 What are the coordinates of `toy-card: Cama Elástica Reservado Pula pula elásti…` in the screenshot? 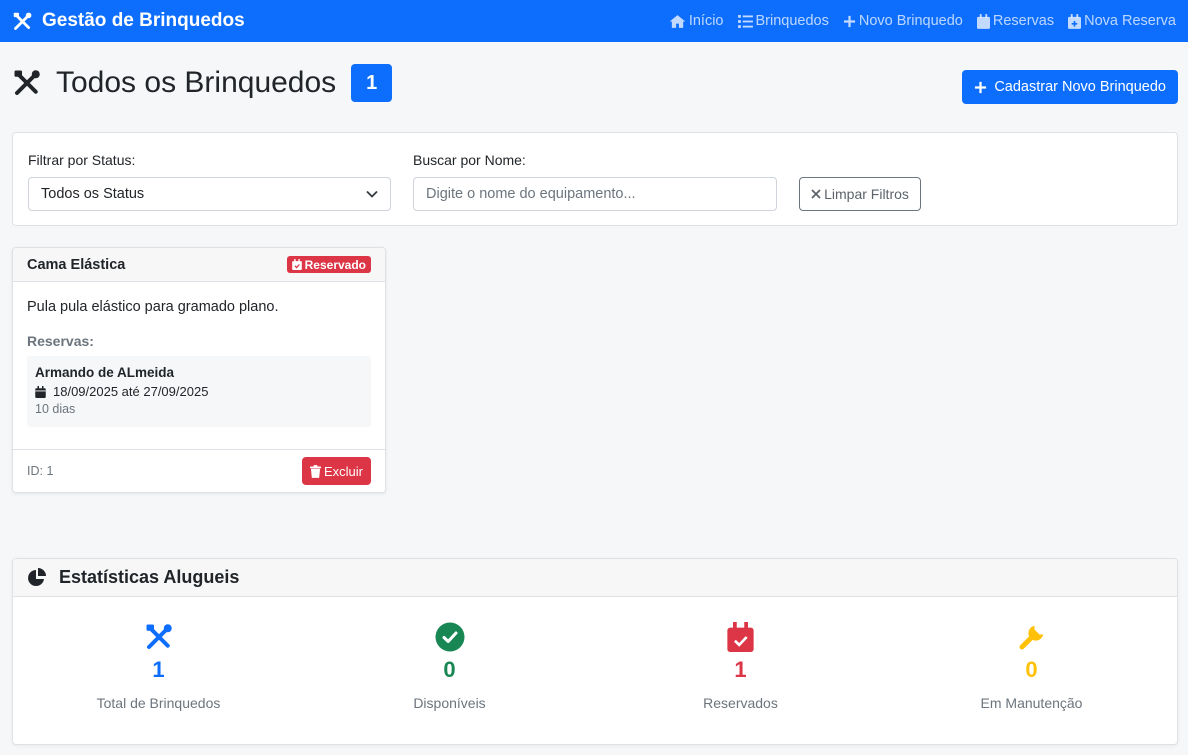 It's located at (199, 370).